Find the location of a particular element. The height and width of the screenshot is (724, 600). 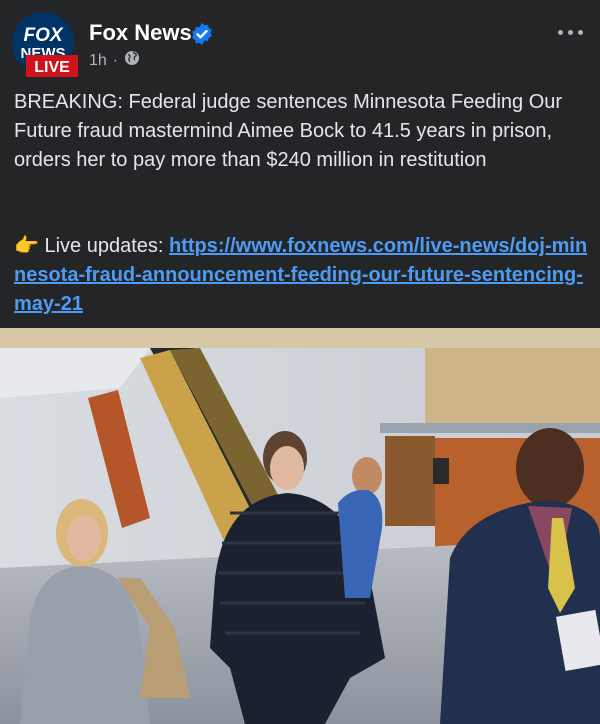

verified-badge-icon is located at coordinates (202, 34).